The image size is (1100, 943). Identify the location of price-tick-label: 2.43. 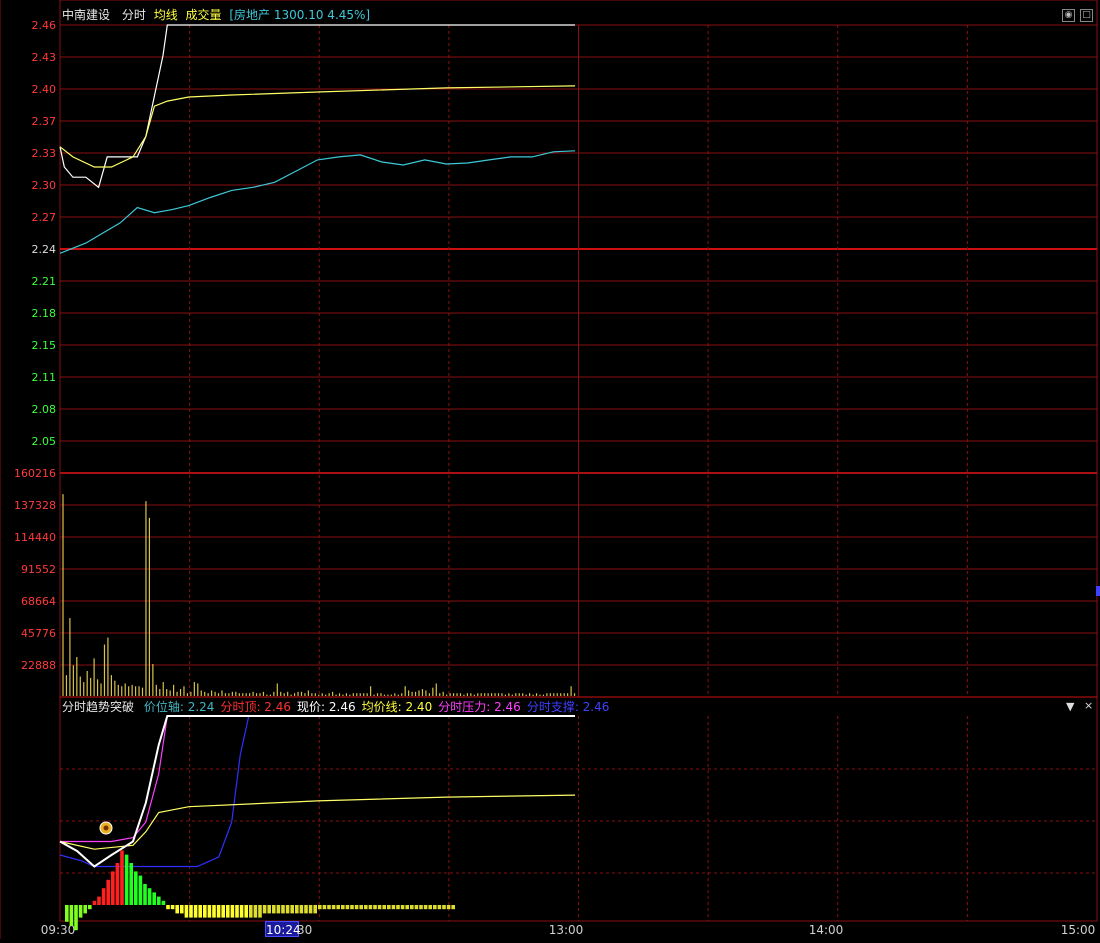
(44, 57).